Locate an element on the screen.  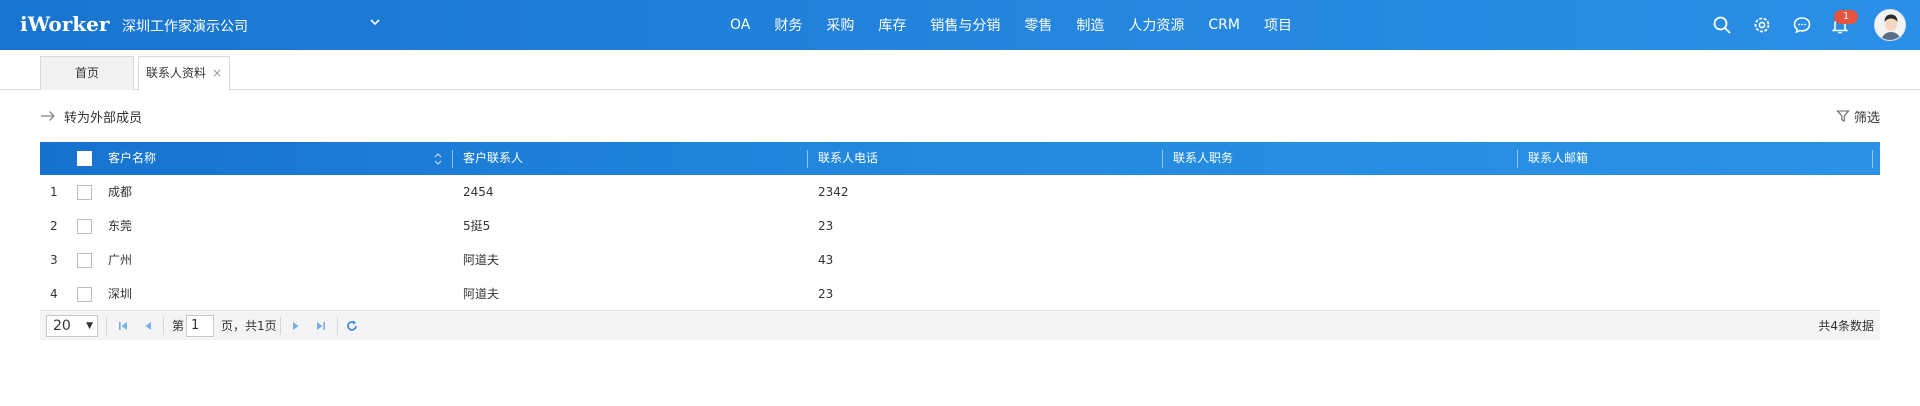
last-page-icon is located at coordinates (321, 326).